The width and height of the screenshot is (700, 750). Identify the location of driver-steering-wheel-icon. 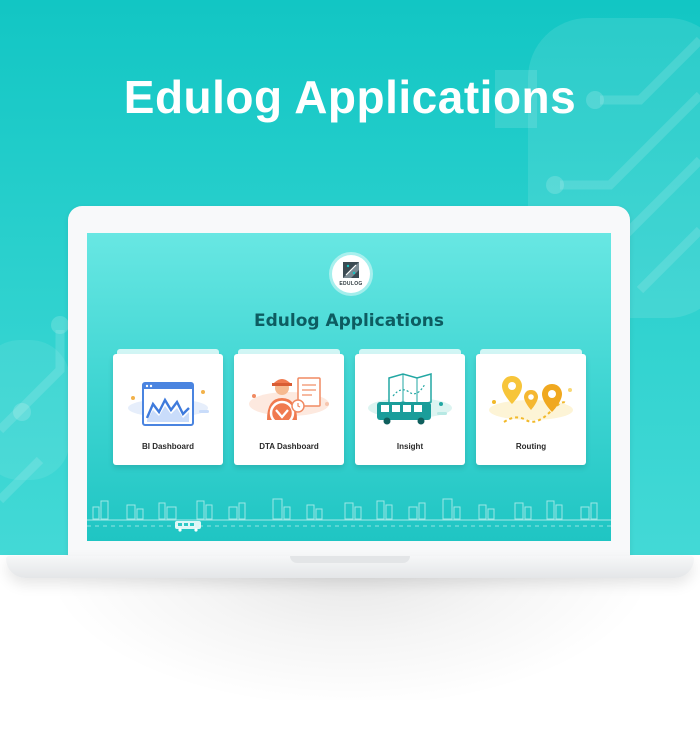
(289, 401).